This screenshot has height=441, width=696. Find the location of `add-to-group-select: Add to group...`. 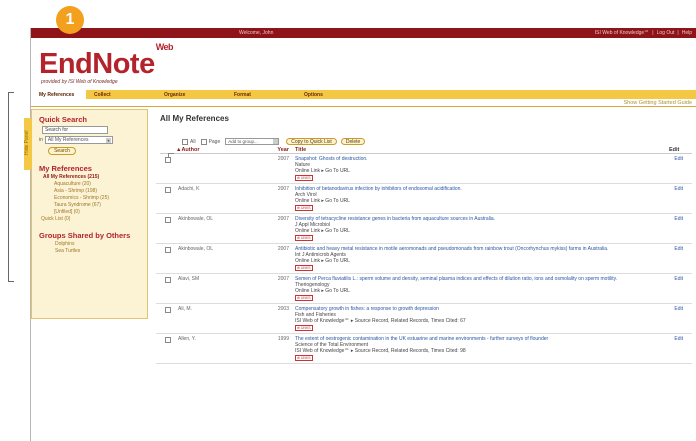

add-to-group-select: Add to group... is located at coordinates (252, 141).